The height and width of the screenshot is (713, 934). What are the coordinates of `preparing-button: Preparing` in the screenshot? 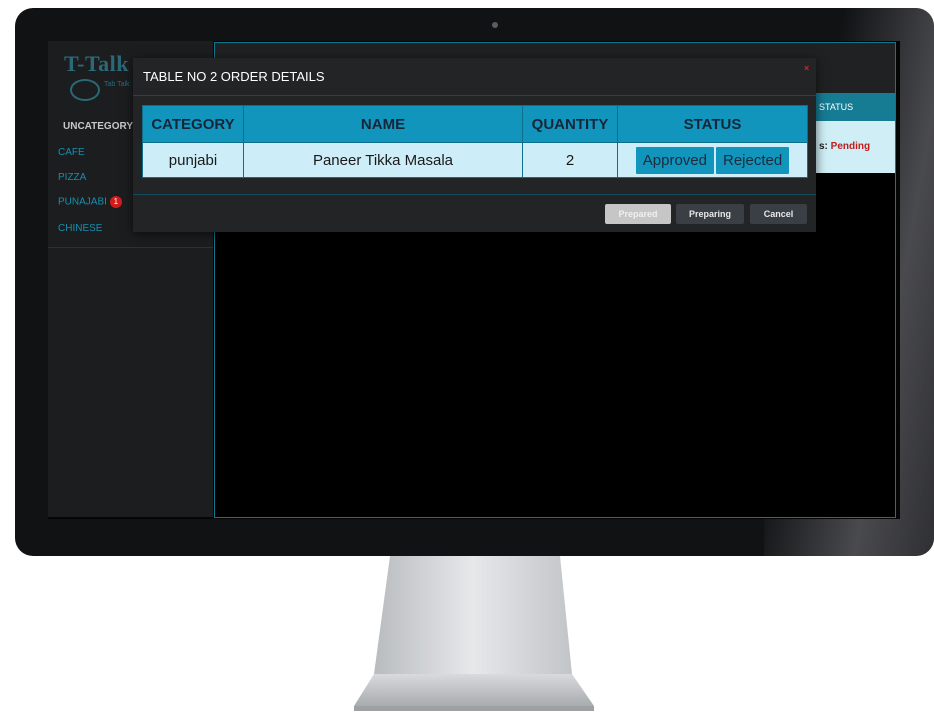 It's located at (710, 214).